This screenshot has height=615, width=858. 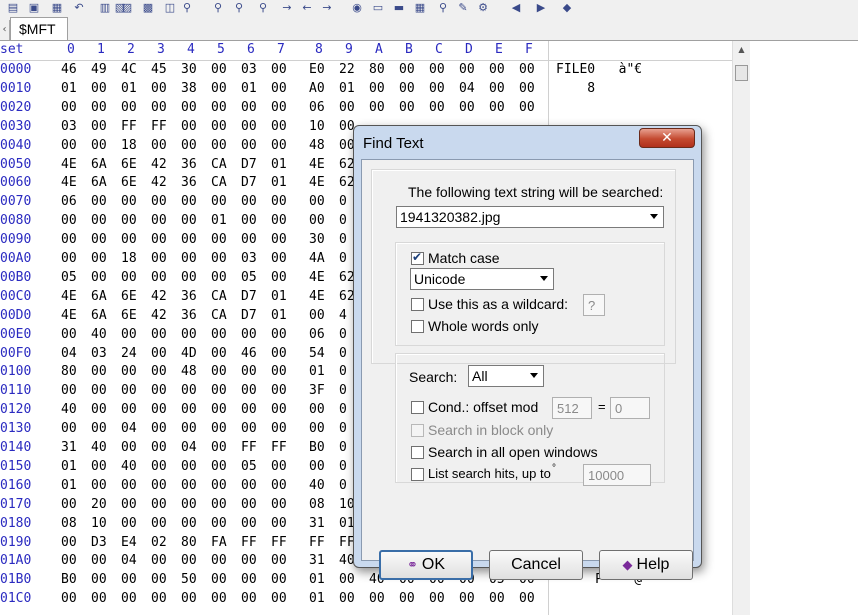 I want to click on vertical-scrollbar: ▲, so click(x=741, y=328).